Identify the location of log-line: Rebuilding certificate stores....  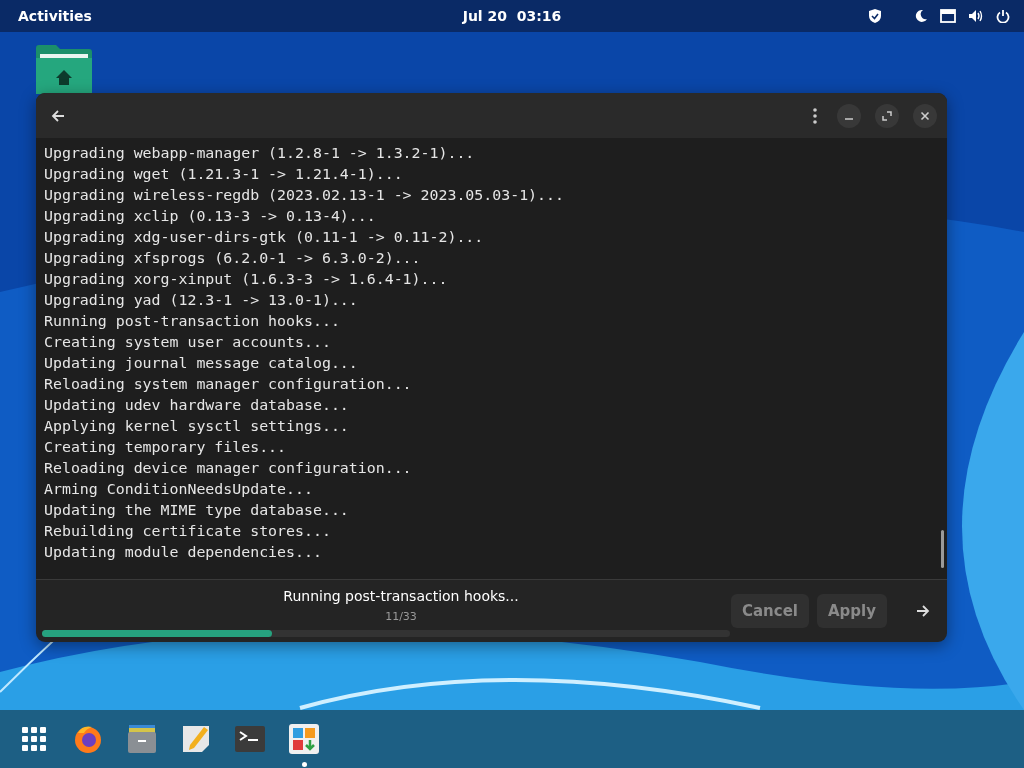
(187, 531).